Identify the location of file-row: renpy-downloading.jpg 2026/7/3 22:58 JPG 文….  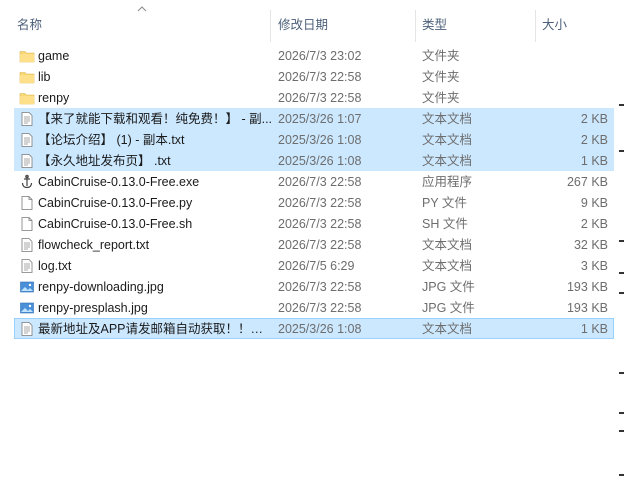
(314, 286).